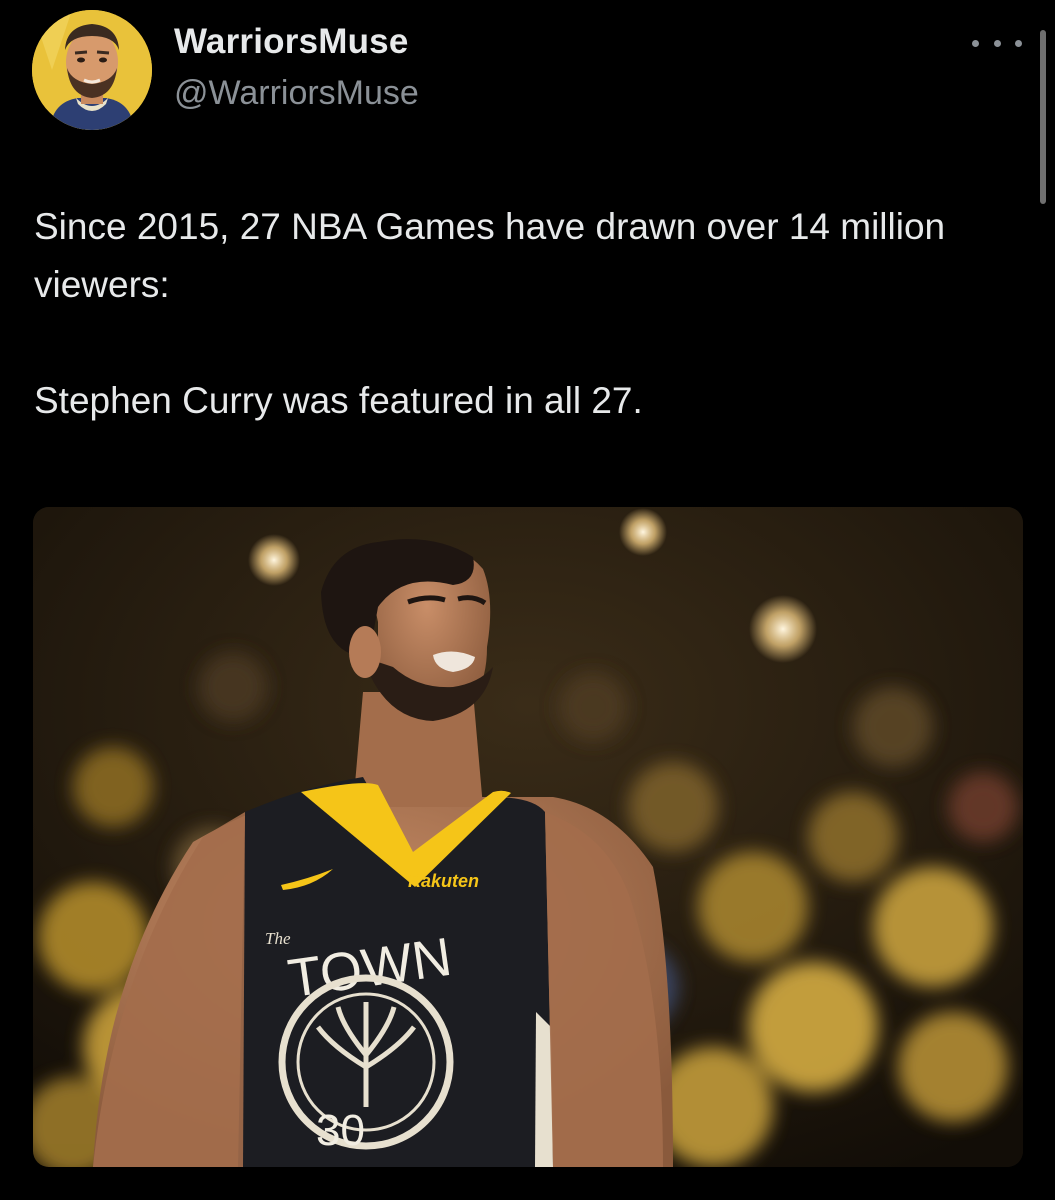  Describe the element at coordinates (278, 938) in the screenshot. I see `jersey-script-text: The` at that location.